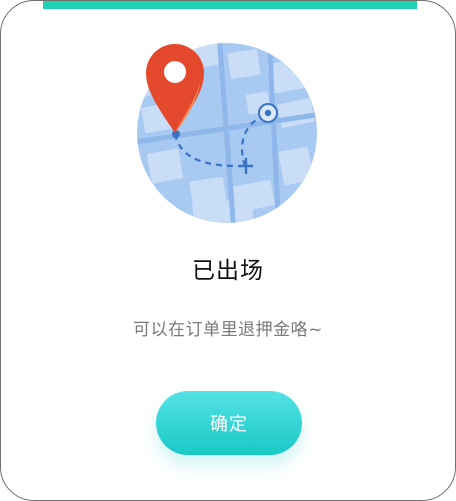 The width and height of the screenshot is (456, 501). I want to click on target-marker-icon, so click(268, 113).